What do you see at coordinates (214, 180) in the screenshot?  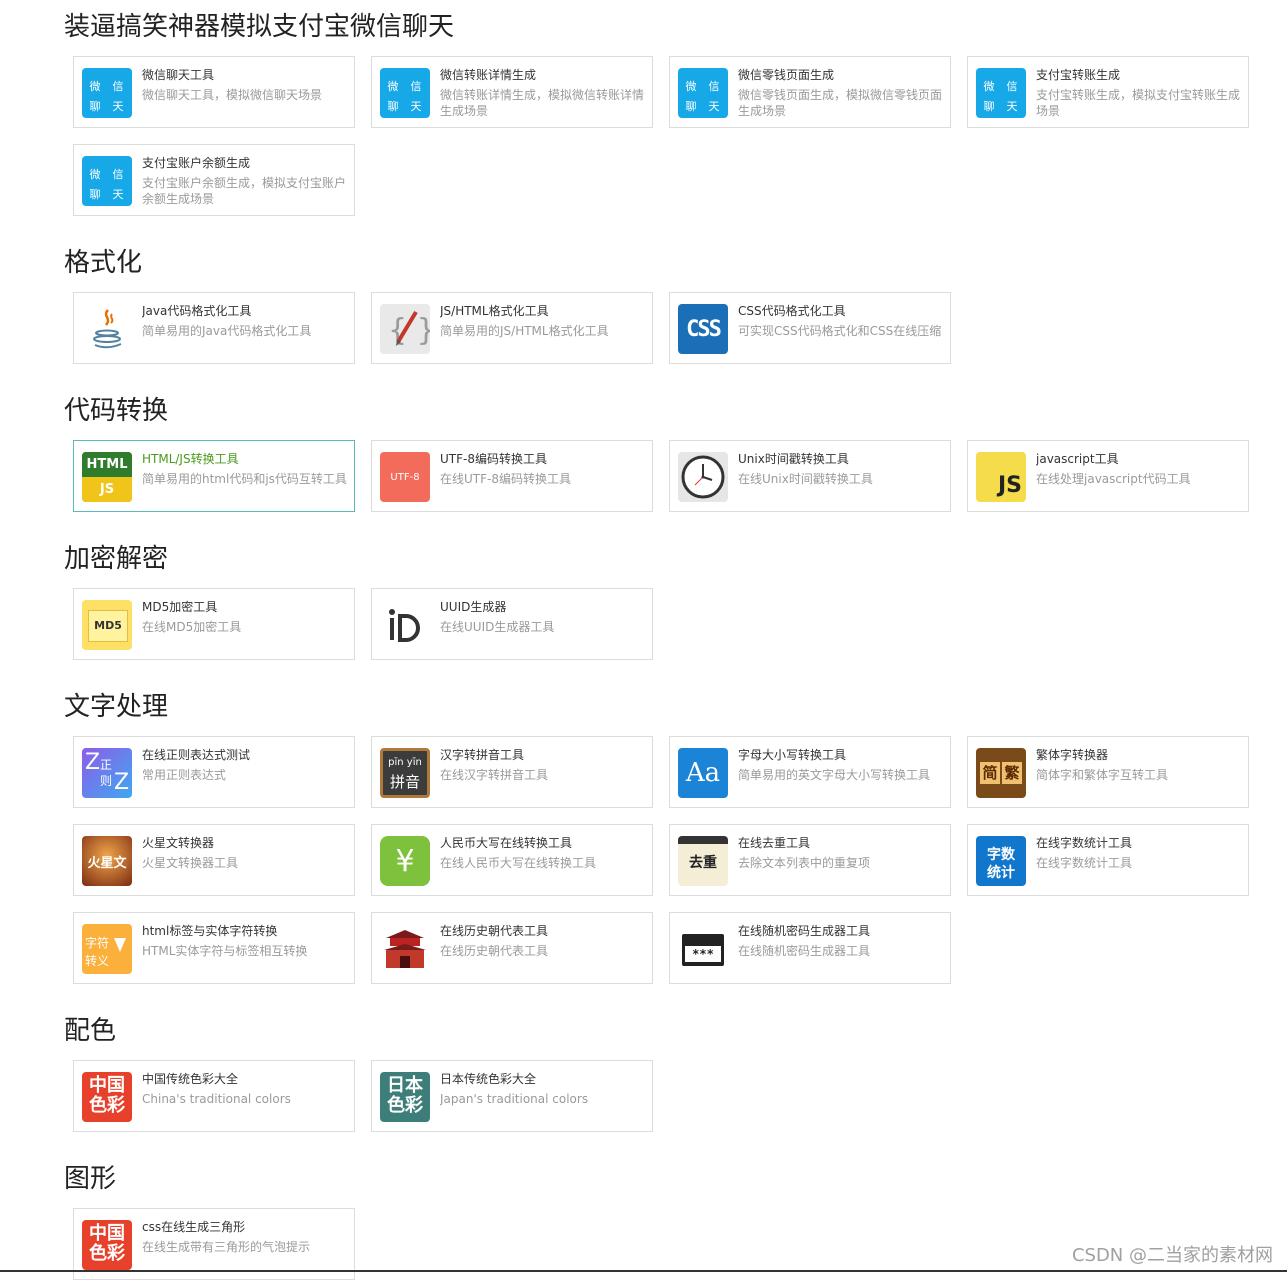 I see `tool-card-alipay-balance: 微信 聊天 支付宝账户余额生成 支付宝账户余额生成，模拟支付宝账户余额生成场景` at bounding box center [214, 180].